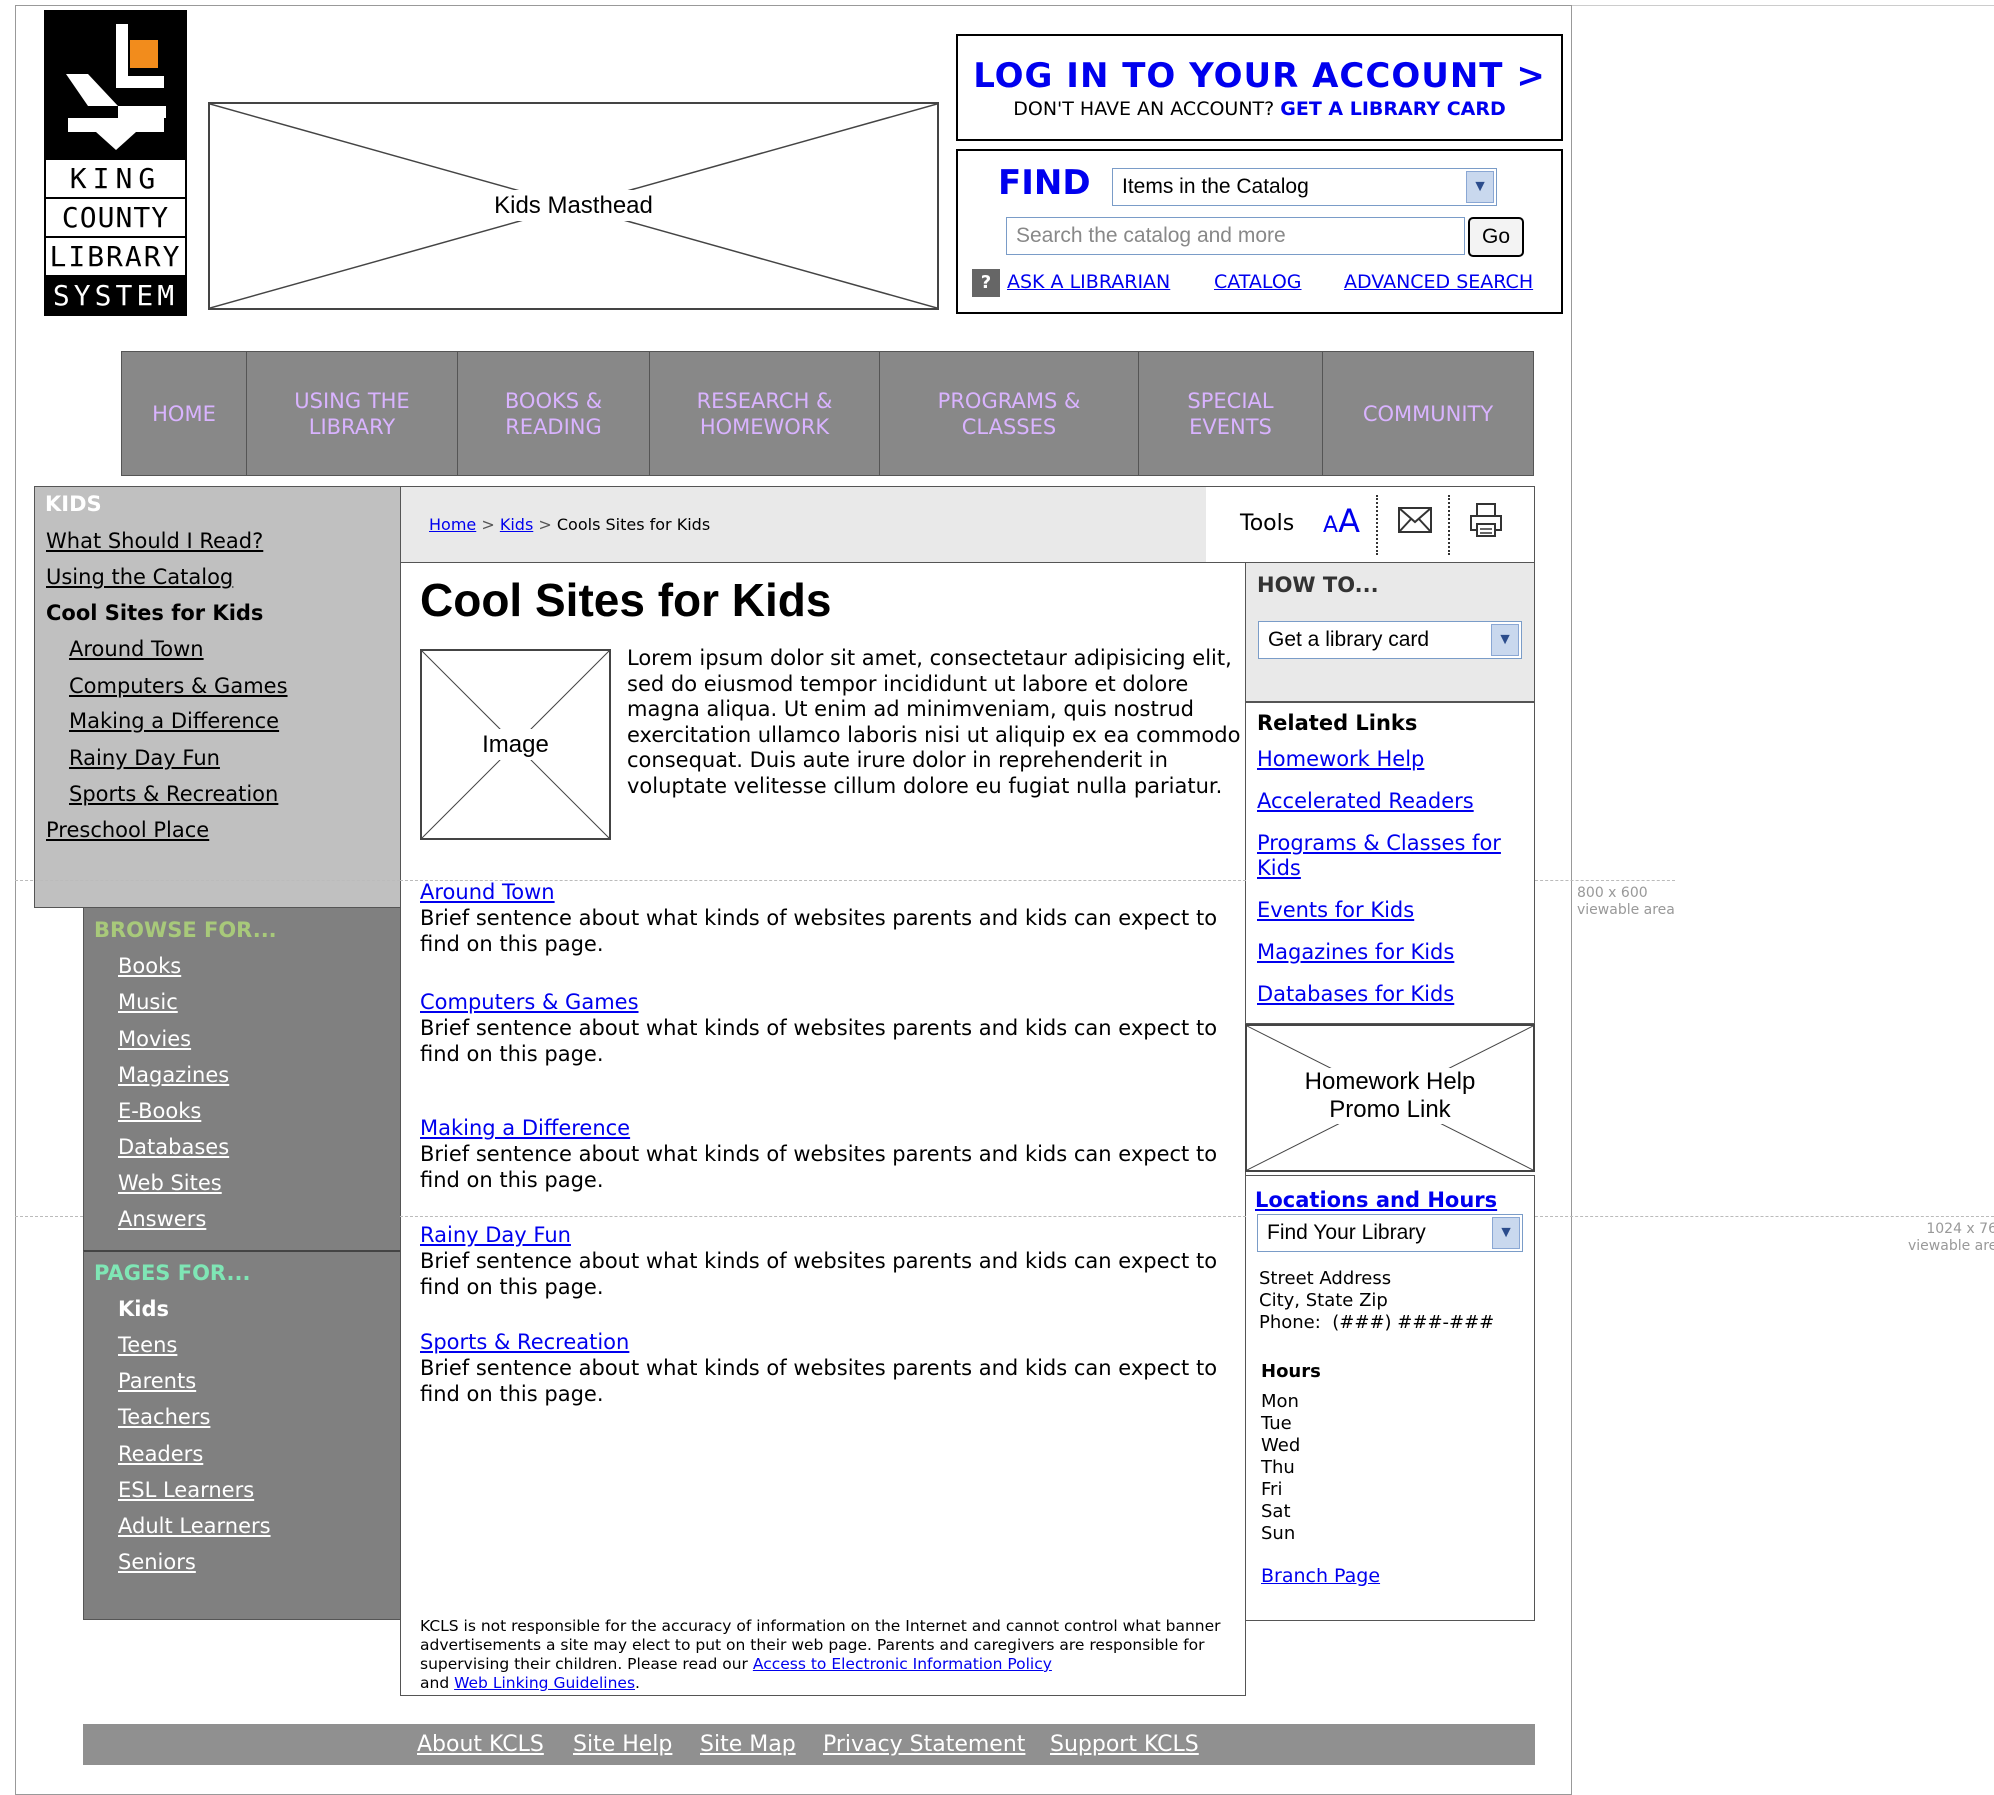  I want to click on kids-menu-item: Using the Catalog, so click(139, 577).